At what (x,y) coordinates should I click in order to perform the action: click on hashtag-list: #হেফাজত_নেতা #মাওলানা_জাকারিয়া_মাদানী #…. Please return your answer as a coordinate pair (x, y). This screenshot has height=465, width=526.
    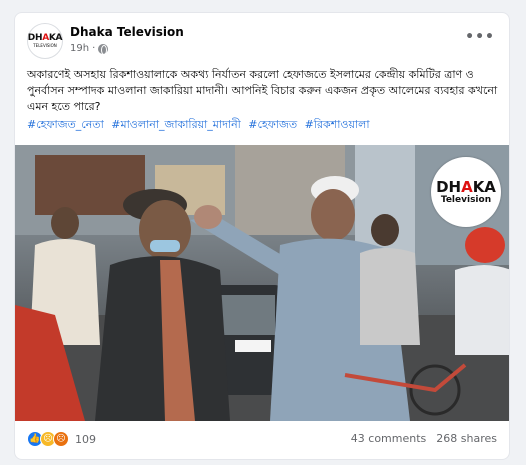
    Looking at the image, I should click on (263, 125).